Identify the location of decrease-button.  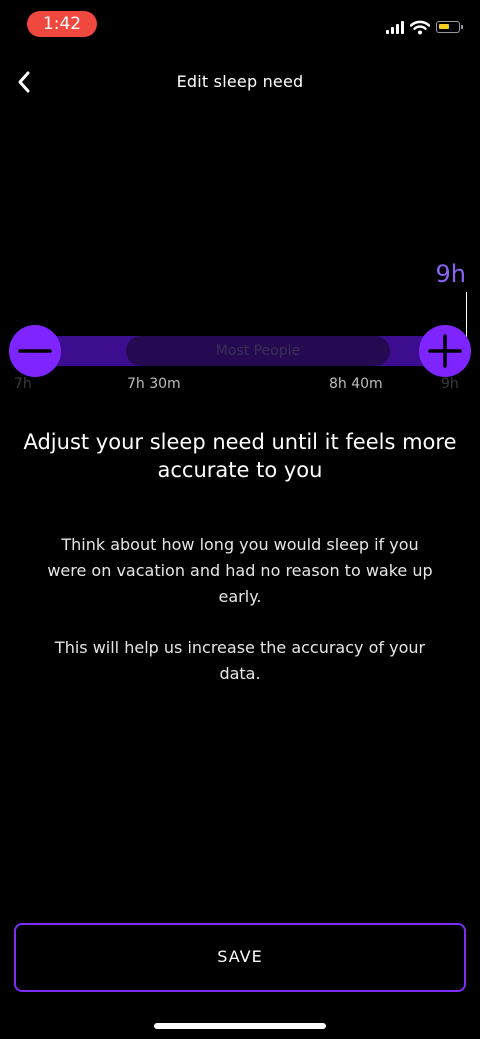
(35, 351).